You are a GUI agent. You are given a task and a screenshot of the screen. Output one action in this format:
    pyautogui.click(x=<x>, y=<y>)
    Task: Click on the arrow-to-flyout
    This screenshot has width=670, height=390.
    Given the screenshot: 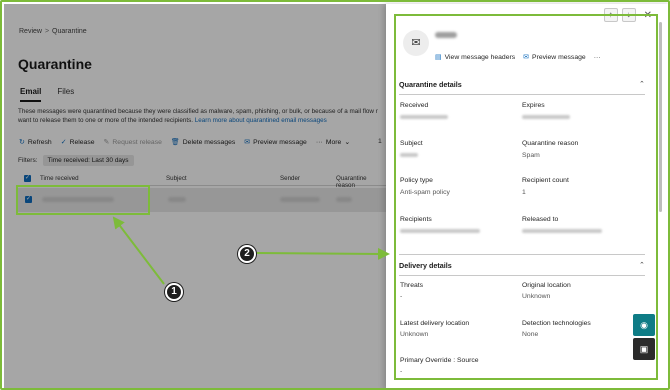 What is the action you would take?
    pyautogui.click(x=323, y=253)
    